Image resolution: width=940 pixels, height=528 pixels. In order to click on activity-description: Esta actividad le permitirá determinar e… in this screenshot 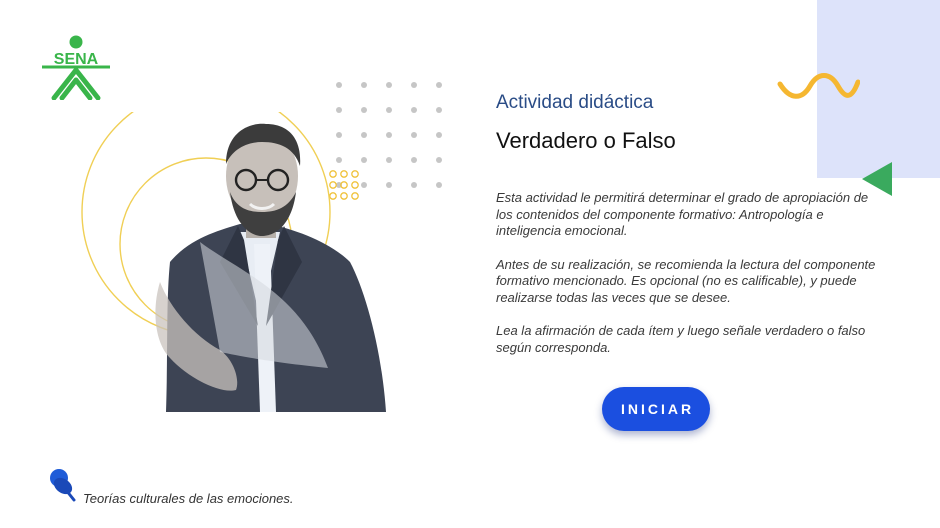, I will do `click(692, 281)`.